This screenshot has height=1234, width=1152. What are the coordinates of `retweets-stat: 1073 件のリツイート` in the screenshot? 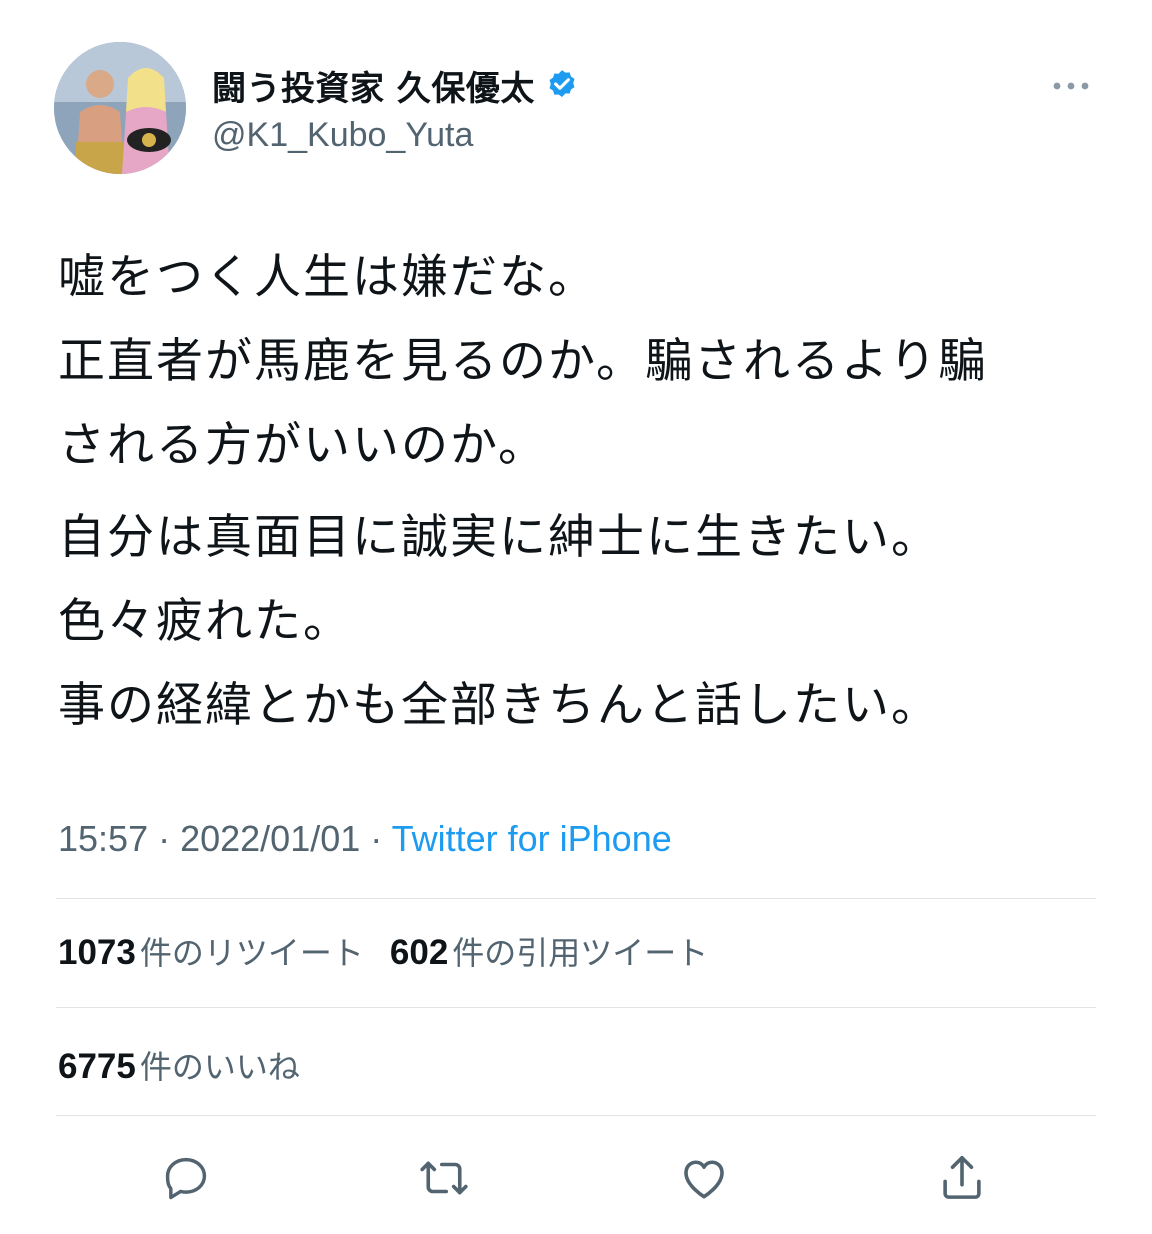 It's located at (211, 951).